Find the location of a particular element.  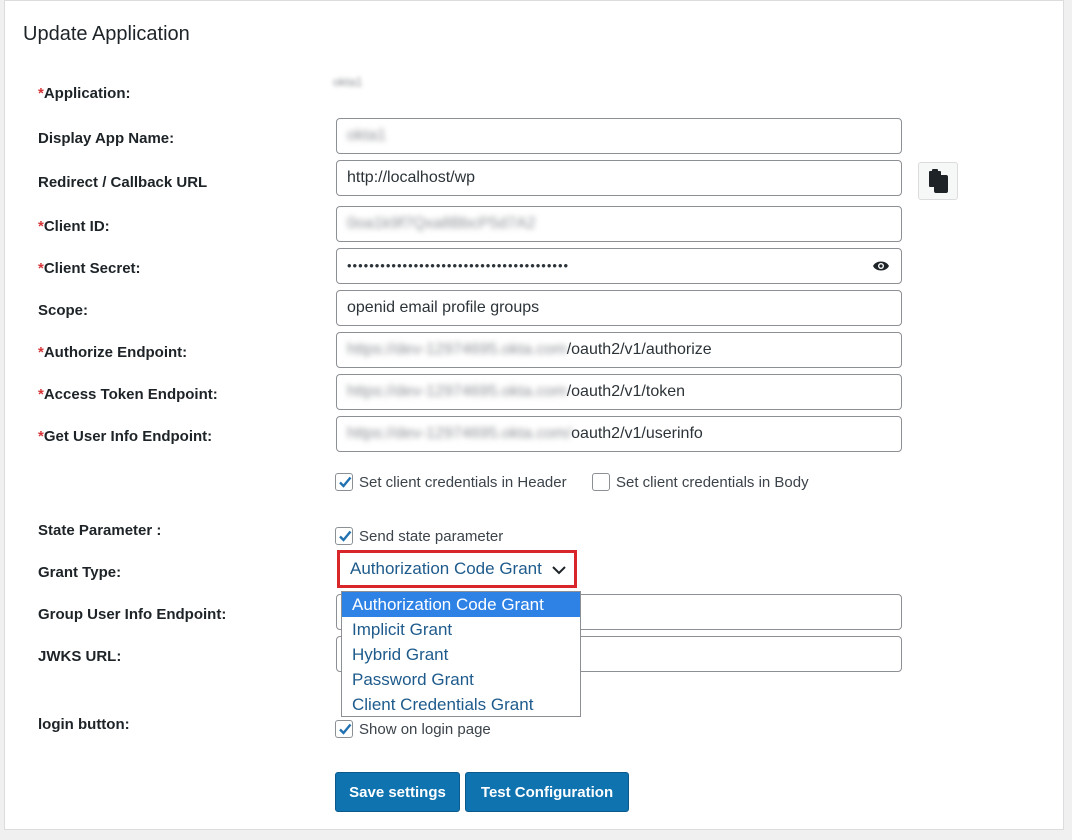

grant-option-client-credentials: Client Credentials Grant is located at coordinates (461, 704).